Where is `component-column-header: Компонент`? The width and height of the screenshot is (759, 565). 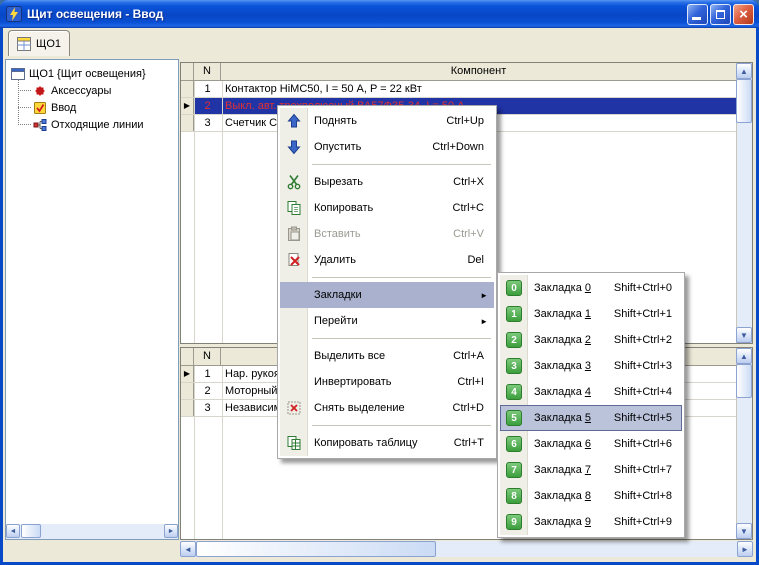 component-column-header: Компонент is located at coordinates (478, 71).